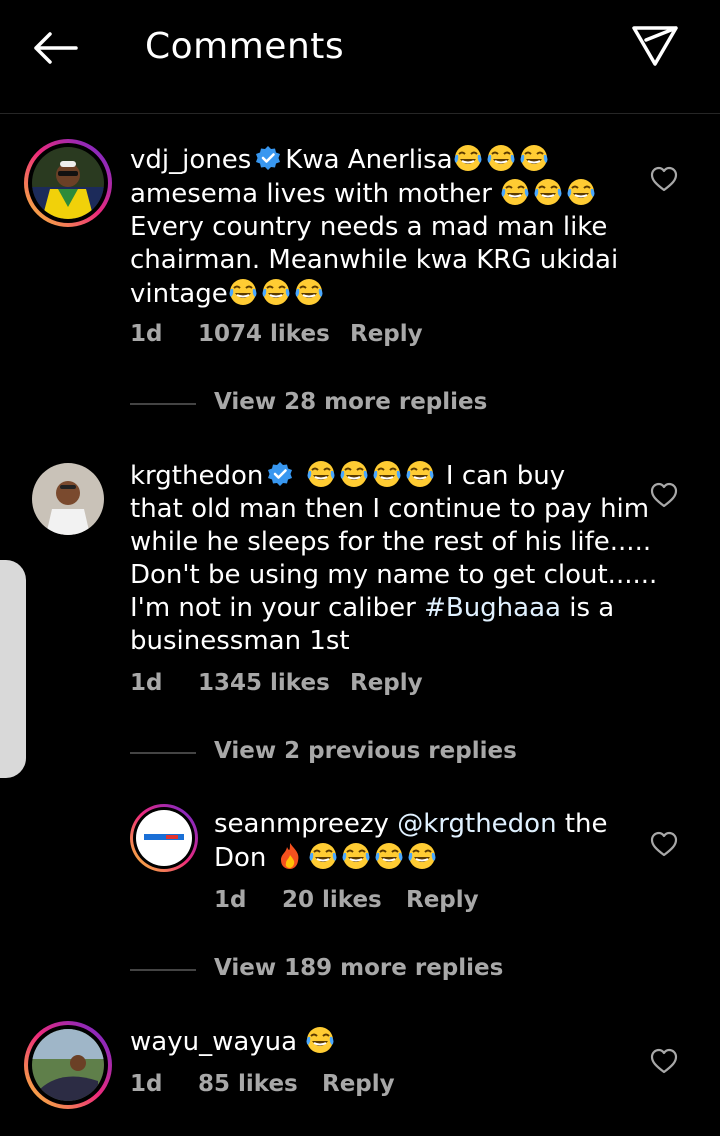 The width and height of the screenshot is (720, 1136). What do you see at coordinates (289, 856) in the screenshot?
I see `fire-emoji` at bounding box center [289, 856].